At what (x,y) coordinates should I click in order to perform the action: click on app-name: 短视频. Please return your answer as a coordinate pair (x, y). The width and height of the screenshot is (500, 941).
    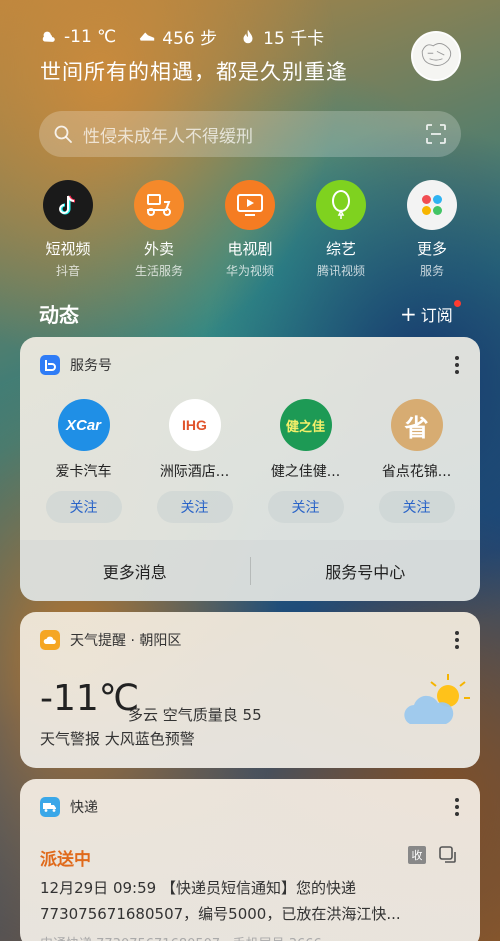
    Looking at the image, I should click on (68, 249).